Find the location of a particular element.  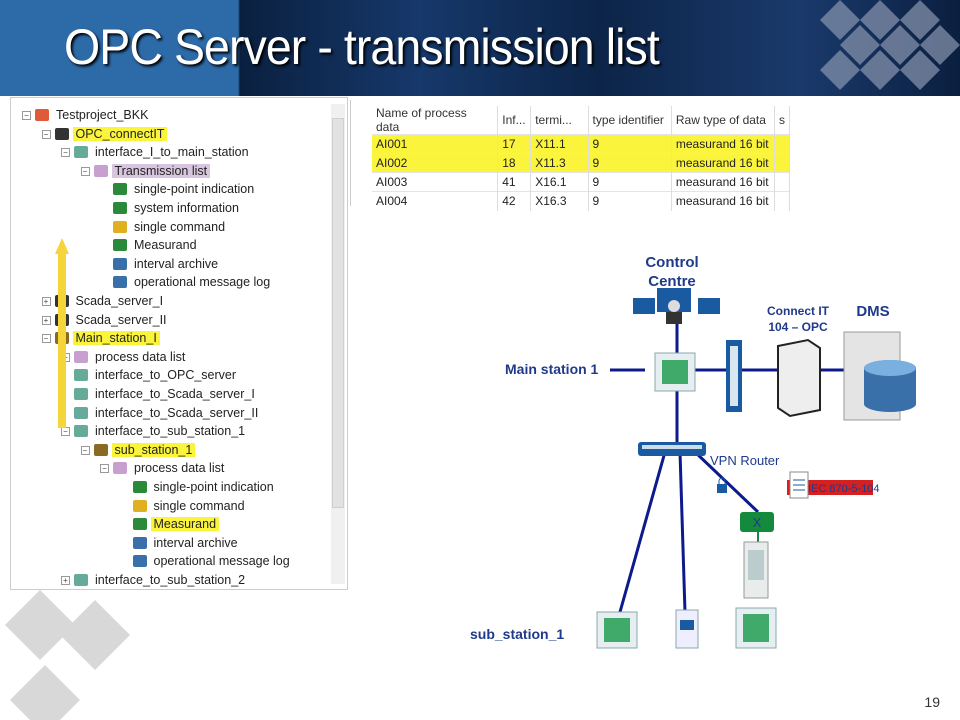

project-icon is located at coordinates (42, 115).